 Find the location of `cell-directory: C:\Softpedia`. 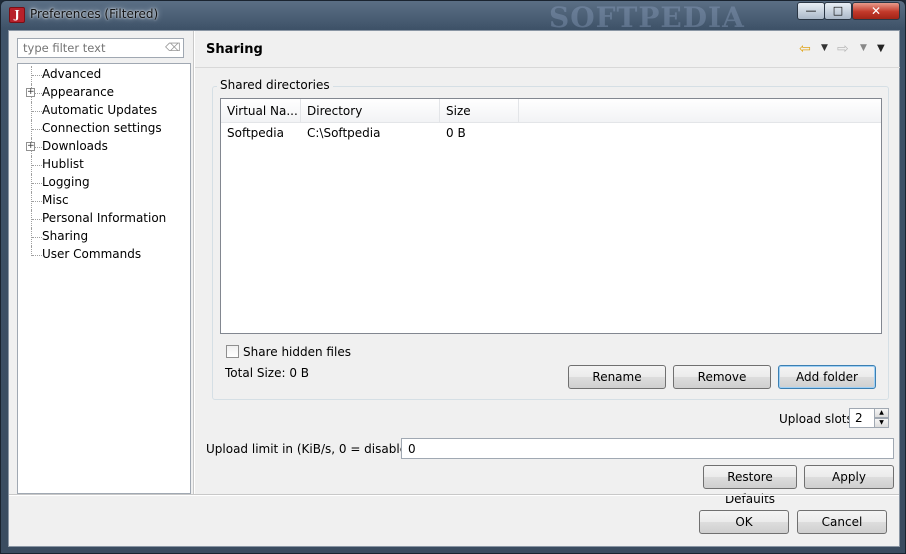

cell-directory: C:\Softpedia is located at coordinates (344, 133).